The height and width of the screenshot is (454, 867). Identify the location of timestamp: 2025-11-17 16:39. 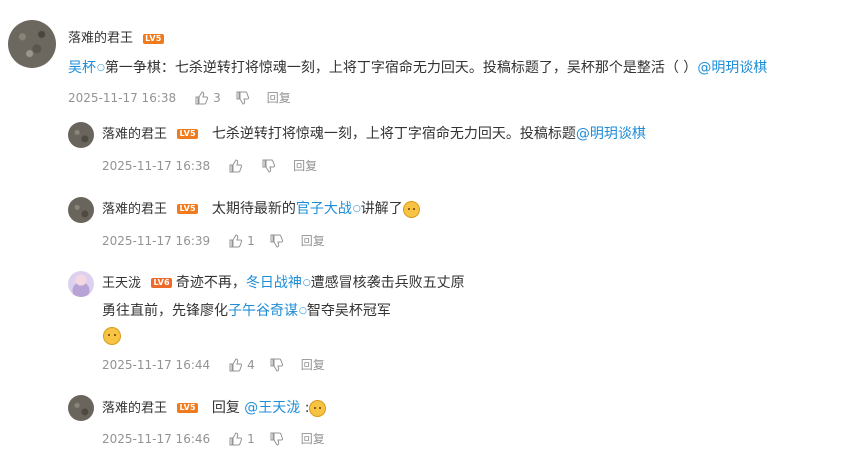
(156, 240).